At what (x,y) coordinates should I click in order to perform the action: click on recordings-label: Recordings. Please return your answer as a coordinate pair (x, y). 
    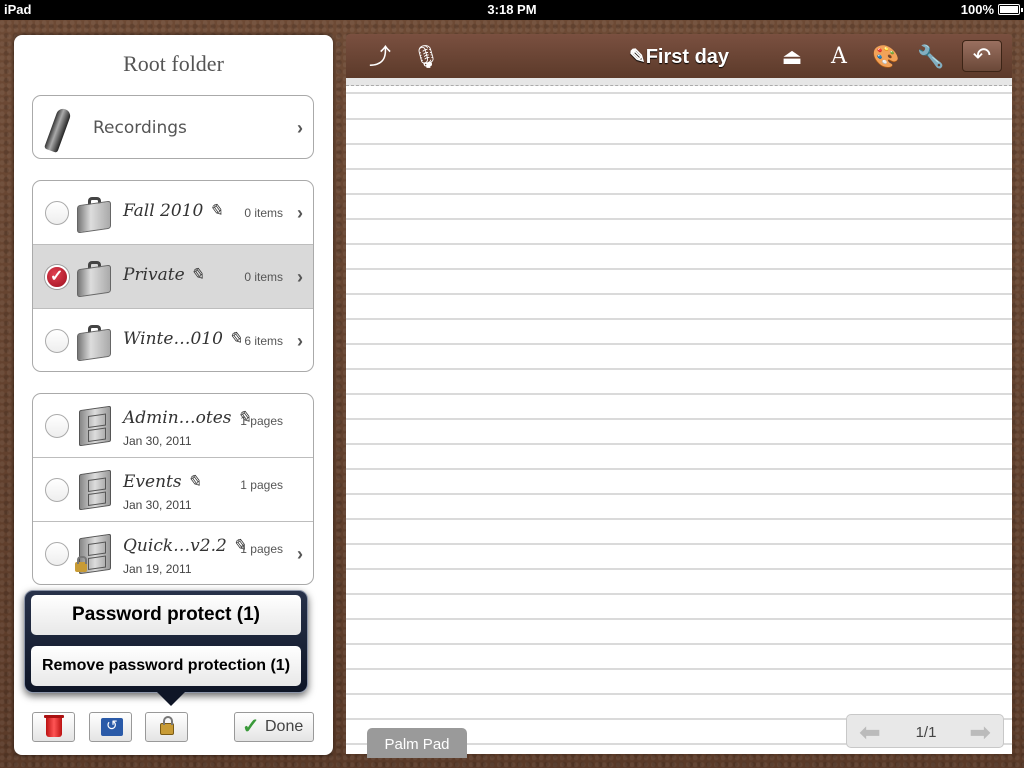
    Looking at the image, I should click on (140, 128).